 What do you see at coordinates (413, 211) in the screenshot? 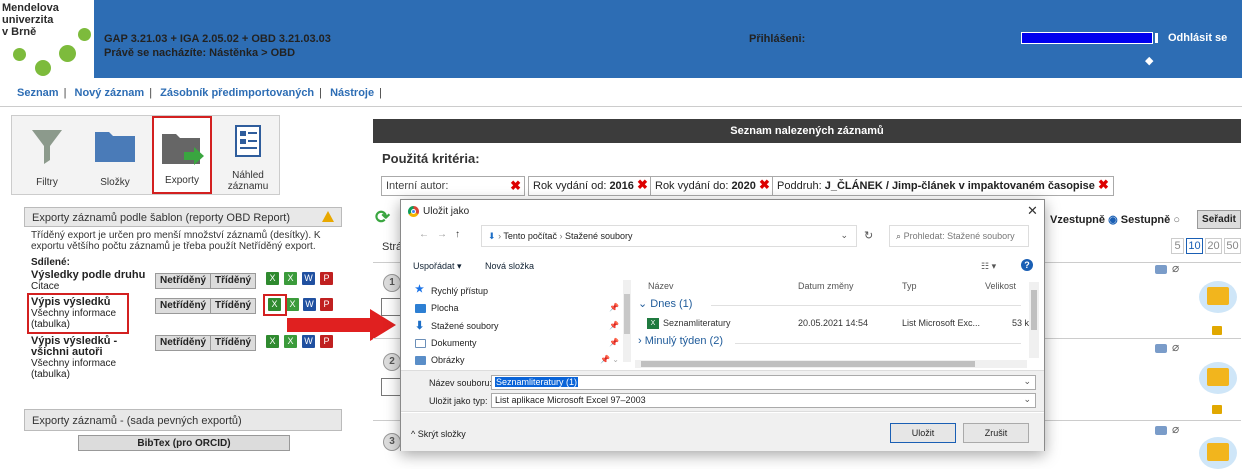
I see `chrome-icon` at bounding box center [413, 211].